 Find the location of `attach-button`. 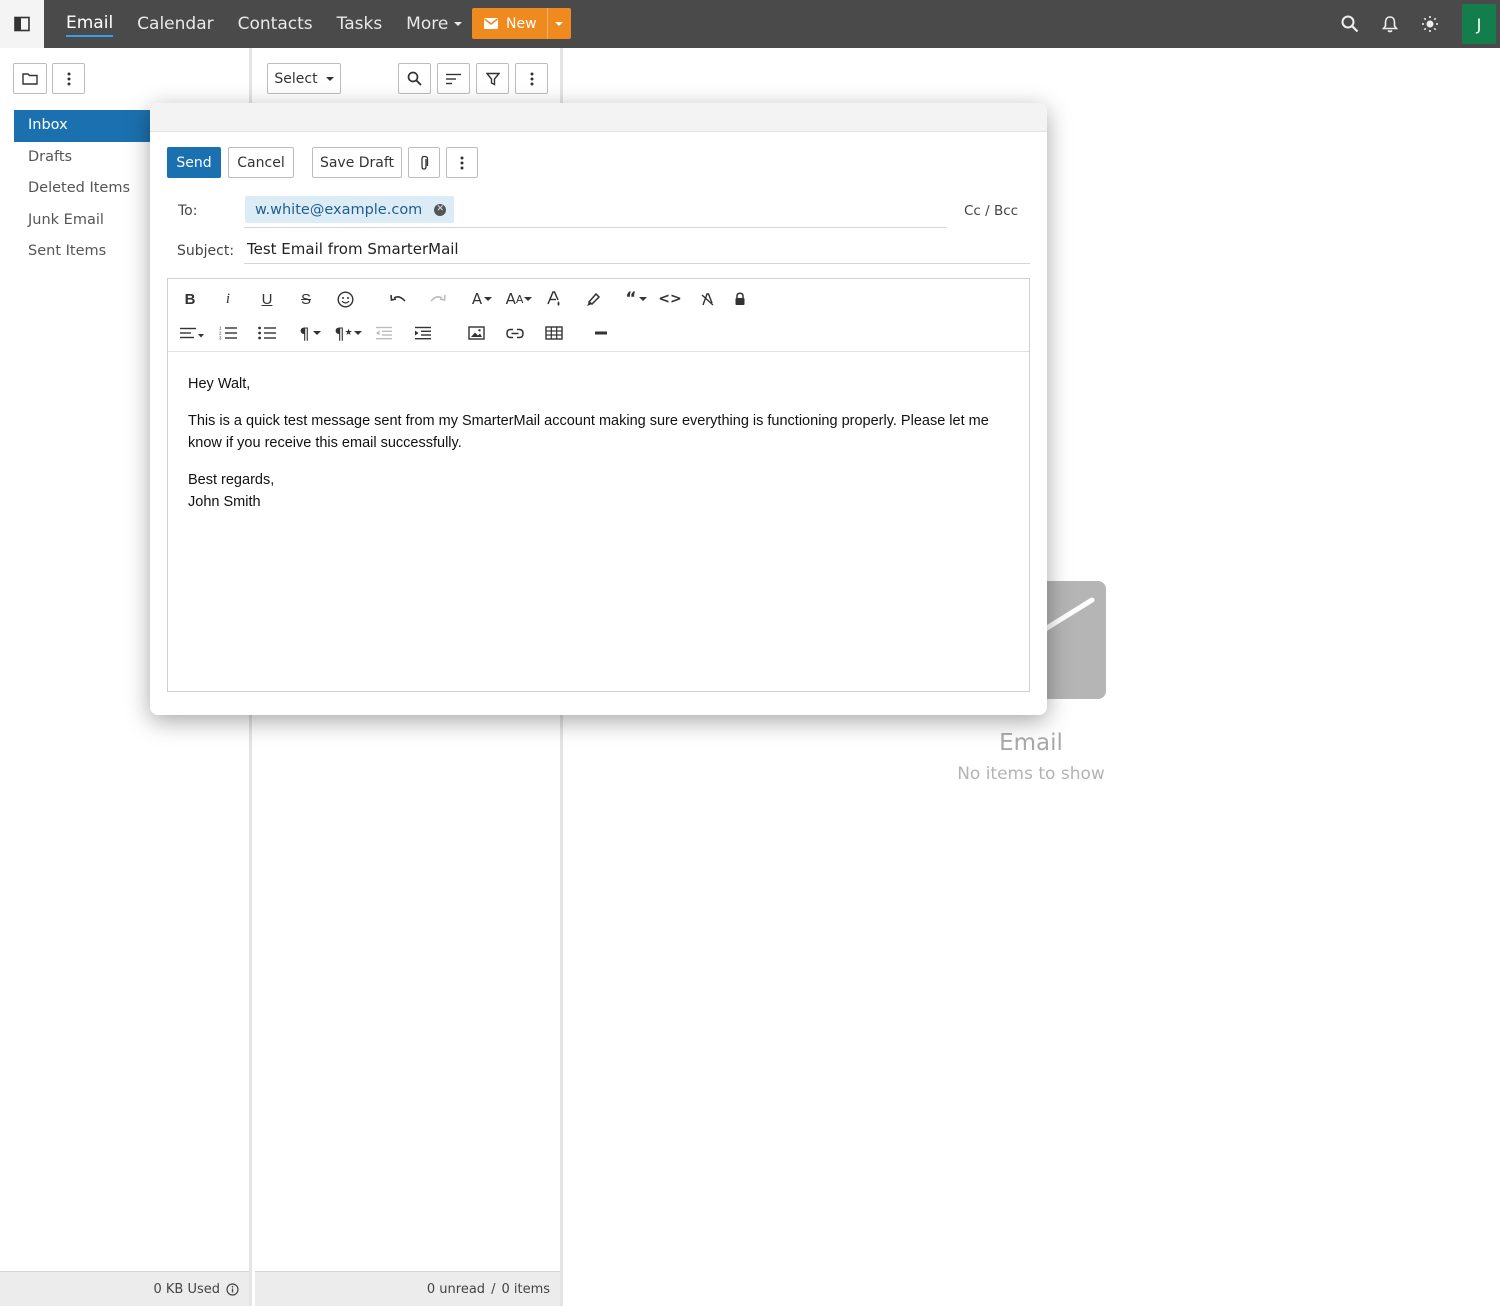

attach-button is located at coordinates (424, 162).